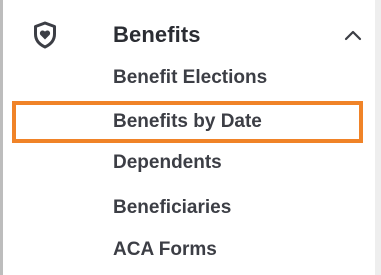  I want to click on chevron-up-icon, so click(353, 35).